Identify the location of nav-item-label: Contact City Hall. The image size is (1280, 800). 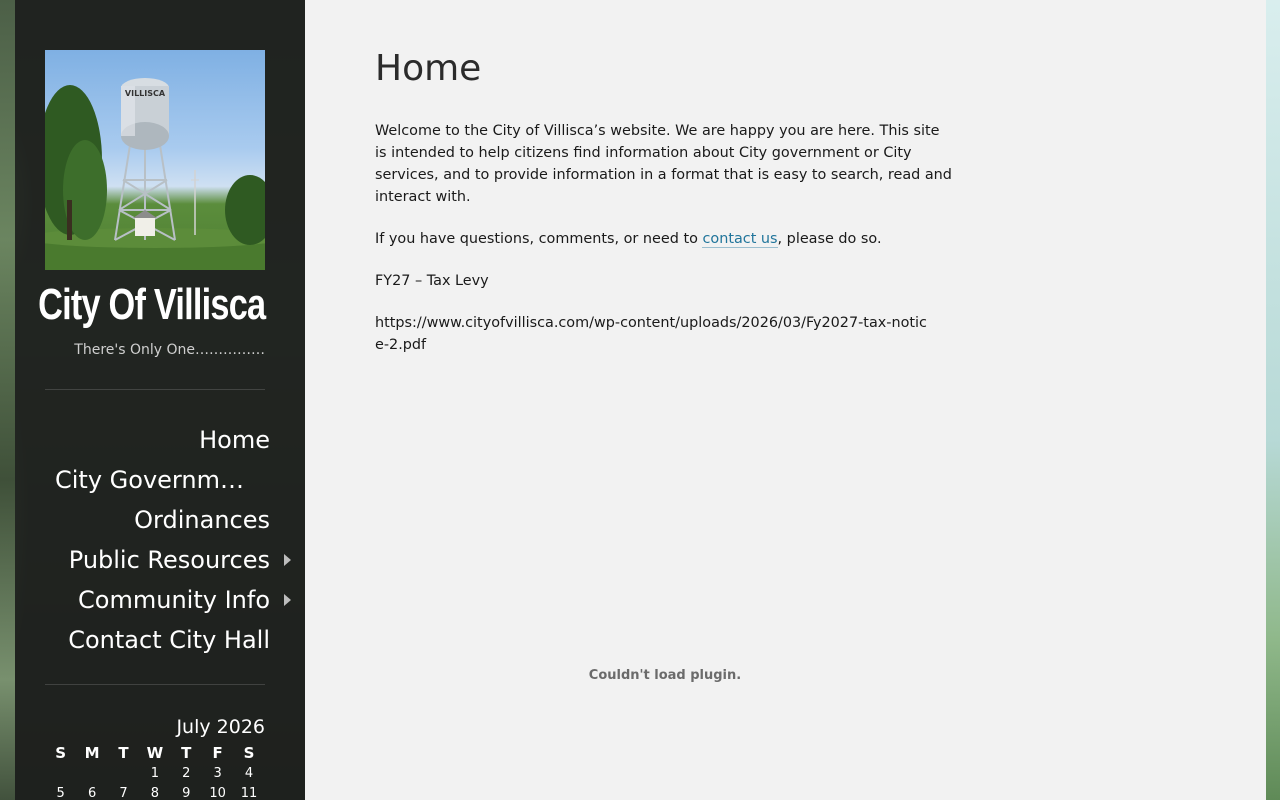
(169, 640).